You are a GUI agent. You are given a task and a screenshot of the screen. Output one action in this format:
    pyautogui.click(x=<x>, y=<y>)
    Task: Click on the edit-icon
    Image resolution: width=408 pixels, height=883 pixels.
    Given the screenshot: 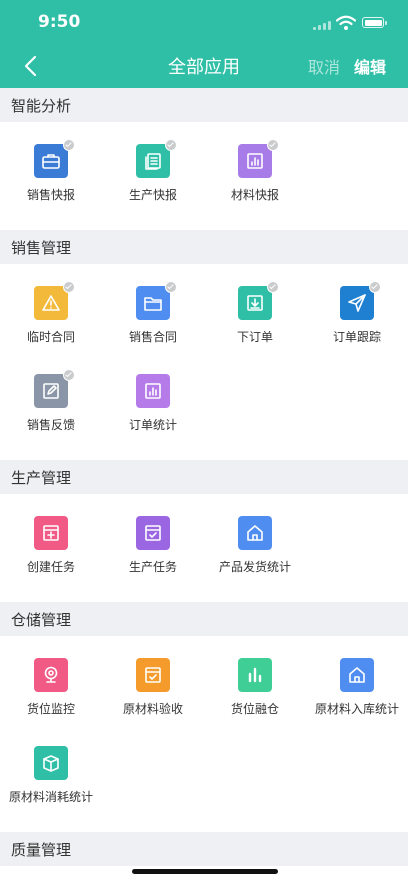 What is the action you would take?
    pyautogui.click(x=51, y=391)
    